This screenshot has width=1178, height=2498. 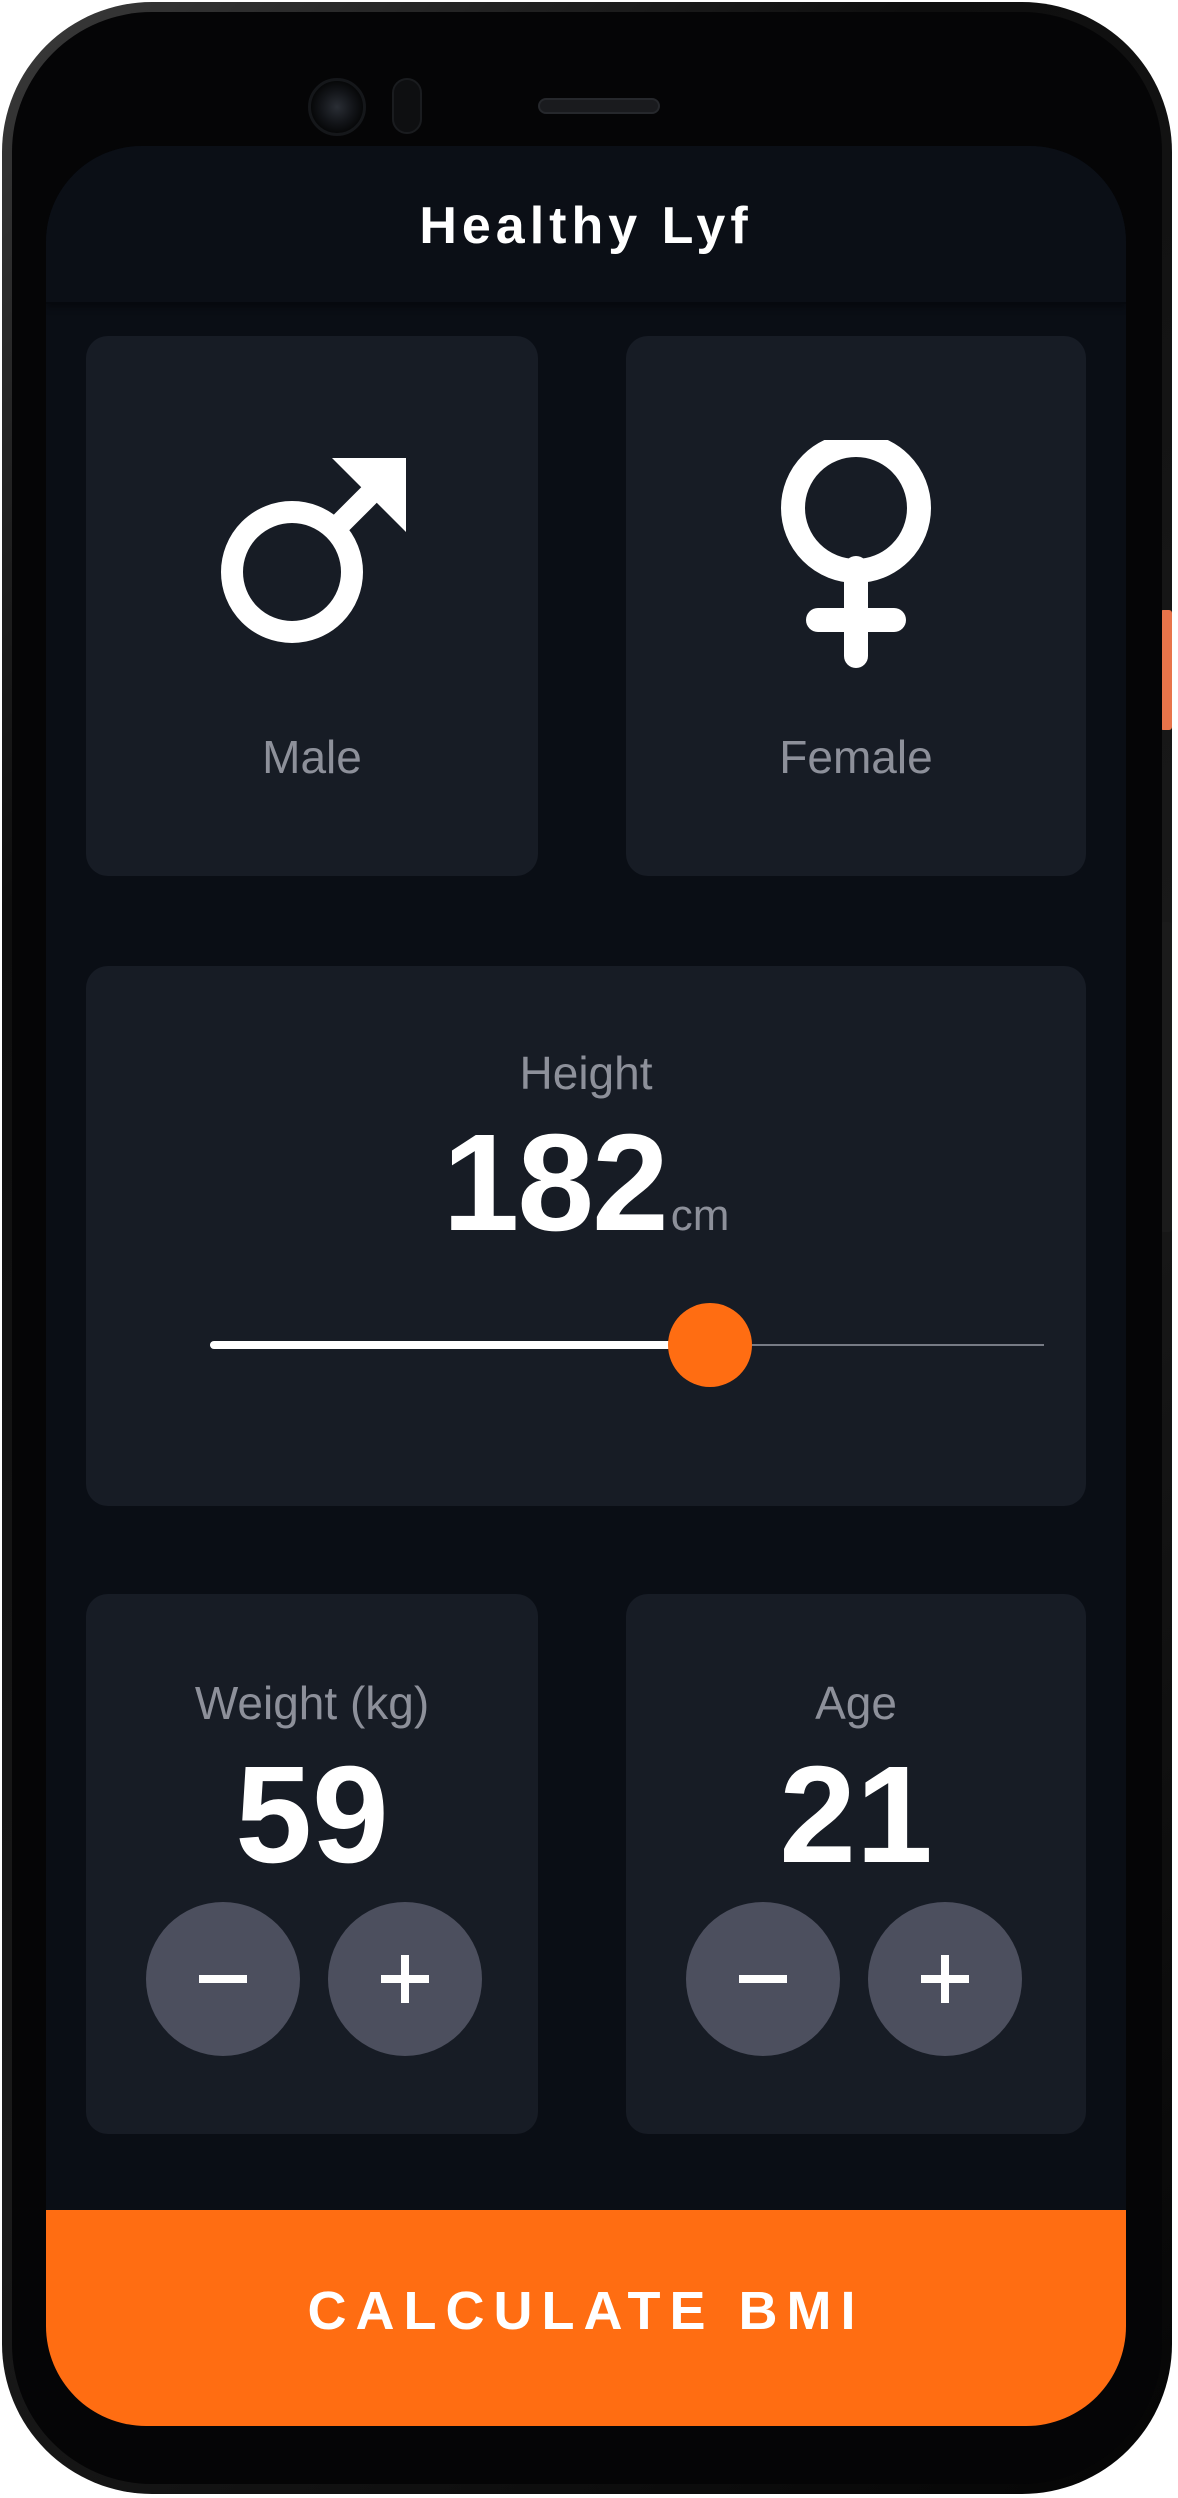 I want to click on age-increment-button, so click(x=945, y=1979).